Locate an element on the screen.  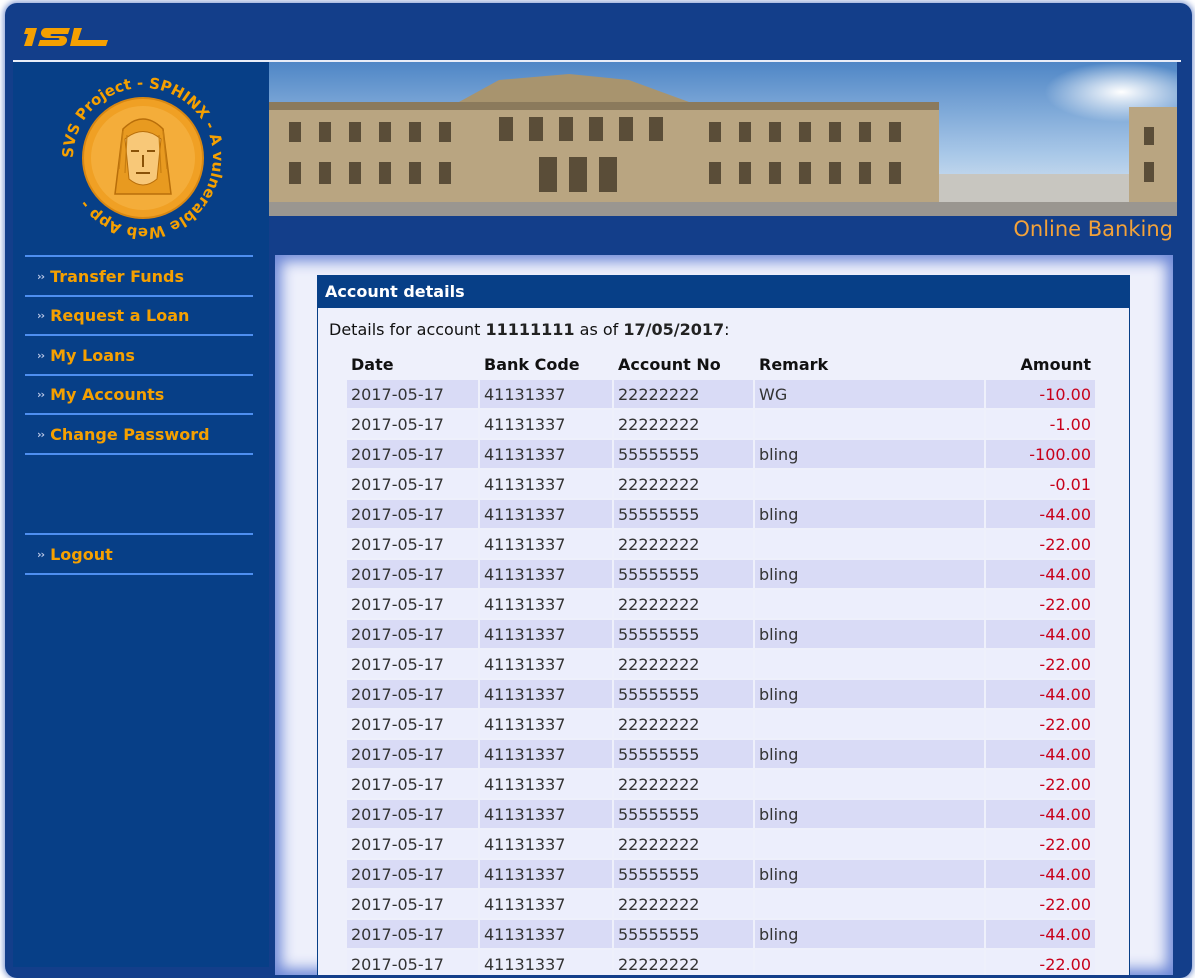
nav-request-loan: ›› Request a Loan is located at coordinates (139, 315).